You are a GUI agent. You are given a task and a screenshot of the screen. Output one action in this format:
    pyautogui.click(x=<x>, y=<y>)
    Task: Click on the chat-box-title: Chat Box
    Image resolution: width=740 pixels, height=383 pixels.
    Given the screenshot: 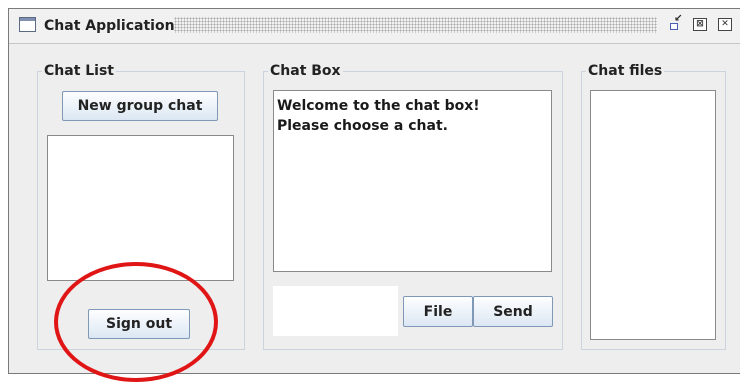 What is the action you would take?
    pyautogui.click(x=305, y=71)
    